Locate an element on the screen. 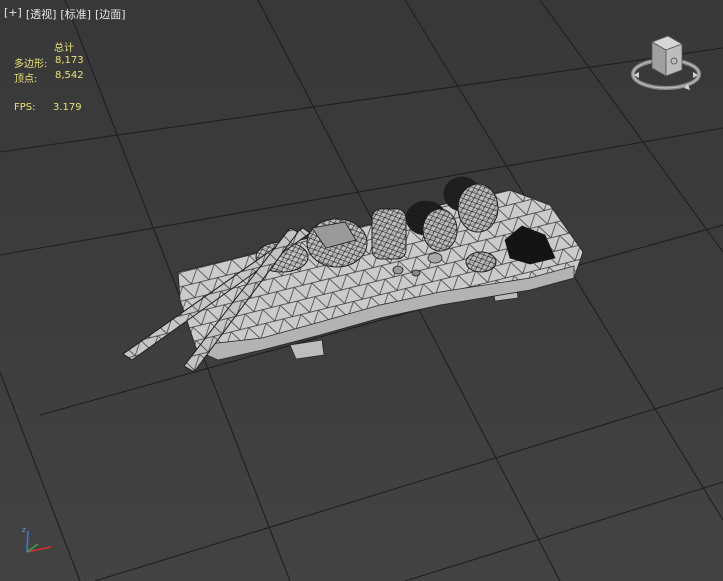  viewport-view-menu: [透视] is located at coordinates (41, 14).